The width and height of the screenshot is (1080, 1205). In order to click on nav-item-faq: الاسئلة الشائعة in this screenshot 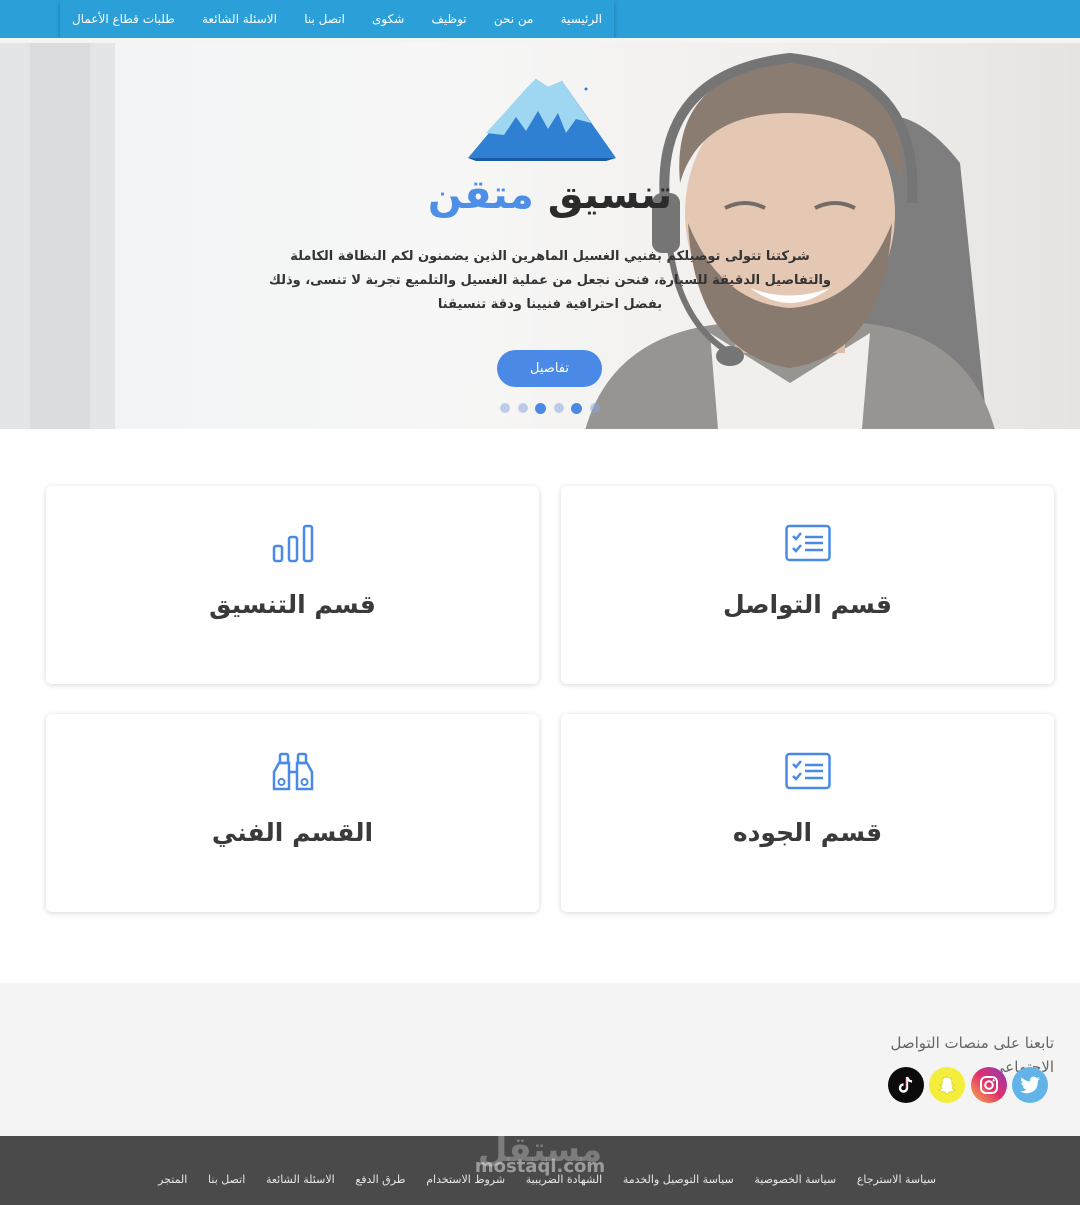, I will do `click(239, 19)`.